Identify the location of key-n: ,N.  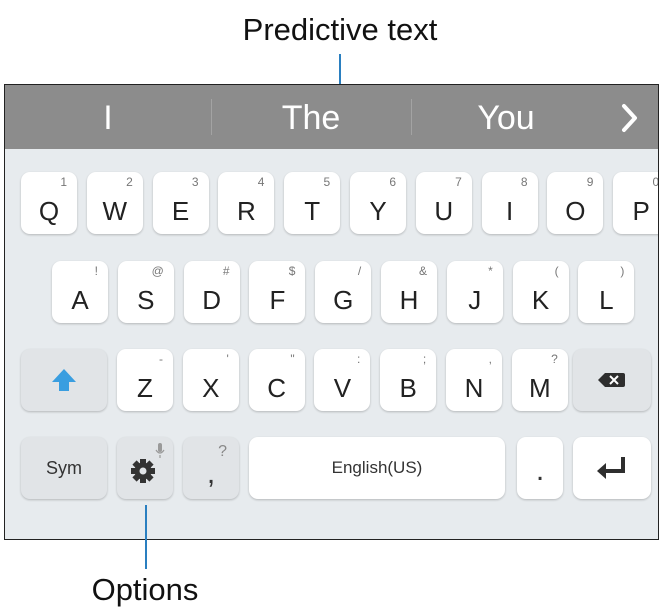
(474, 380).